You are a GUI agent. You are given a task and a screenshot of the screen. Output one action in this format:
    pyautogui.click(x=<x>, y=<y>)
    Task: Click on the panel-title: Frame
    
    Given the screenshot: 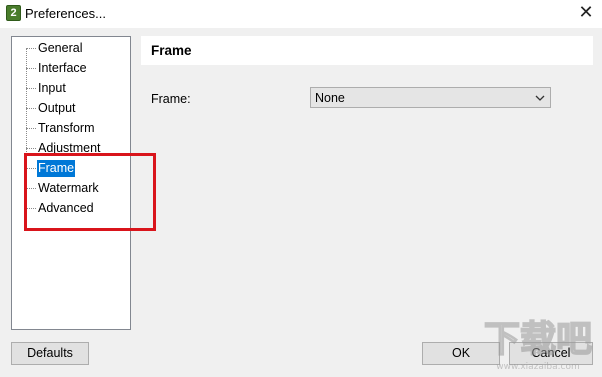 What is the action you would take?
    pyautogui.click(x=171, y=50)
    